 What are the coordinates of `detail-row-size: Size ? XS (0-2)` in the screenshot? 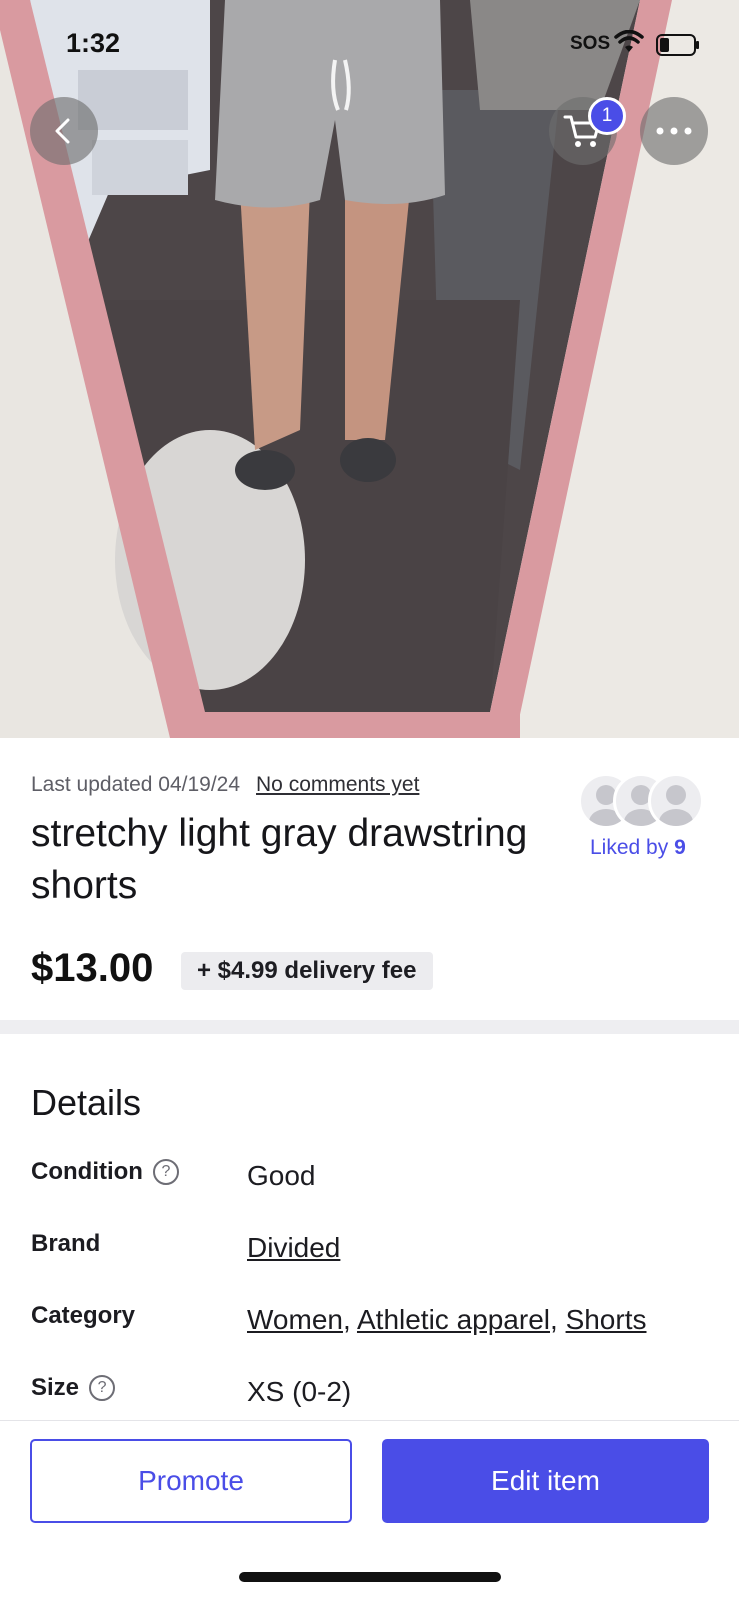 It's located at (381, 1394).